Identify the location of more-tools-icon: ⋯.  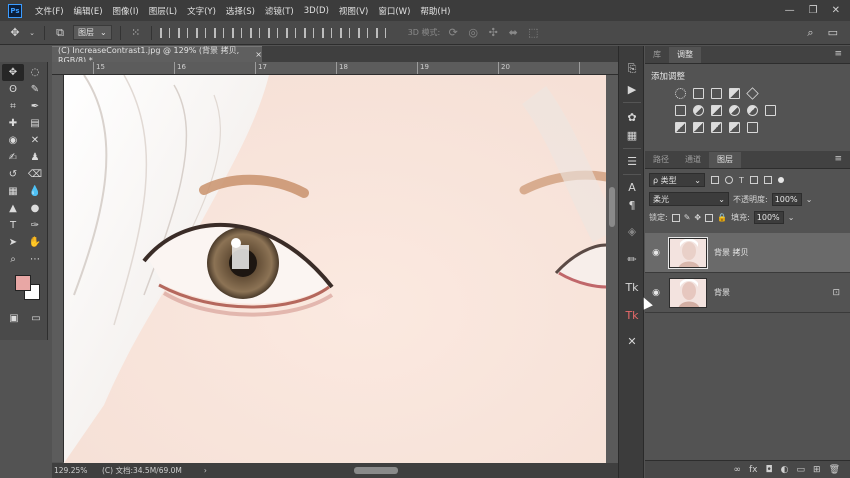
(35, 259).